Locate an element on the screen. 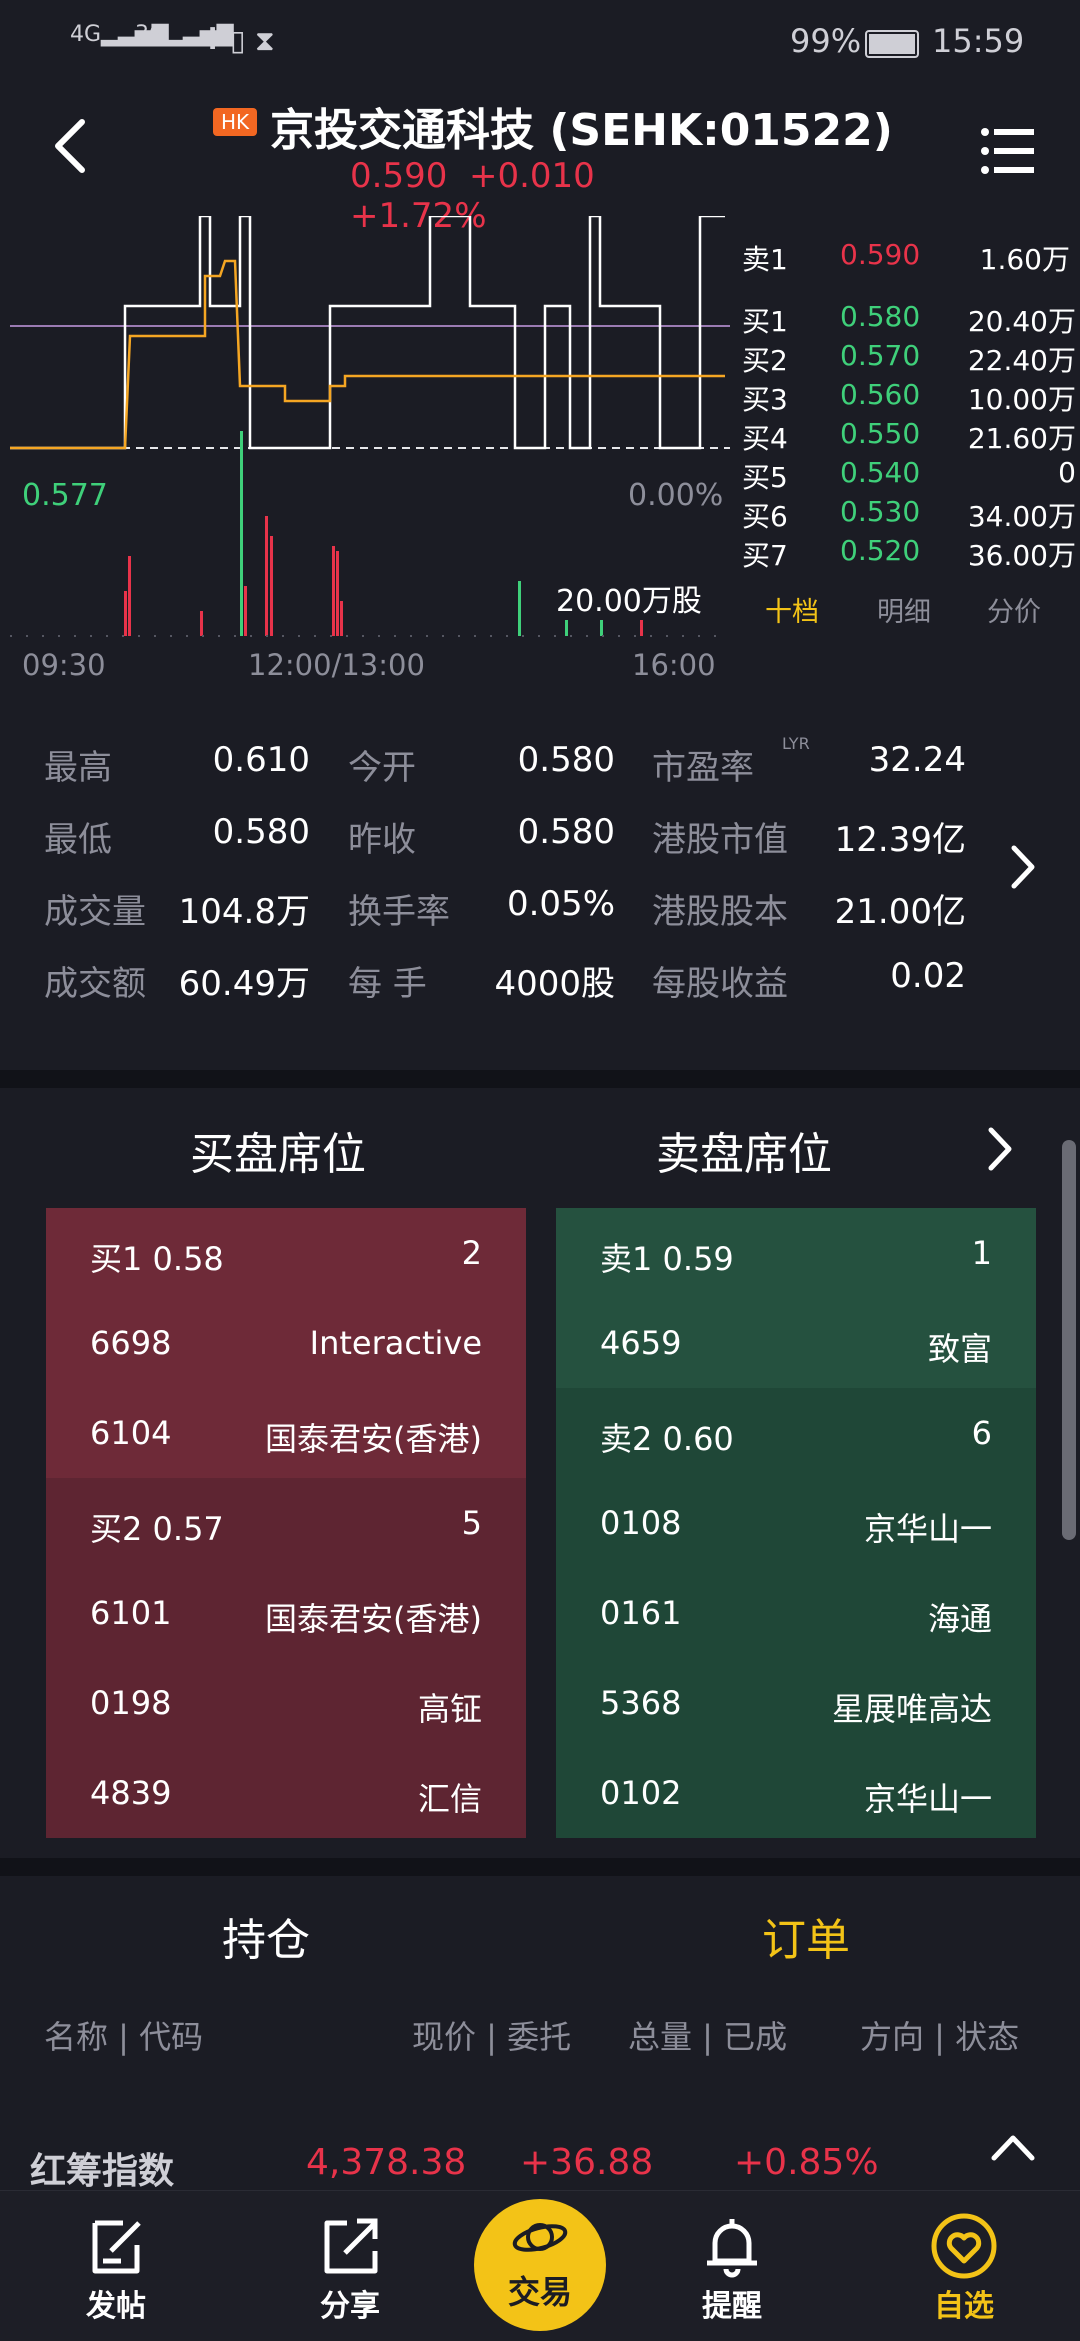 The height and width of the screenshot is (2341, 1080). nav-trade: 交易 is located at coordinates (540, 2265).